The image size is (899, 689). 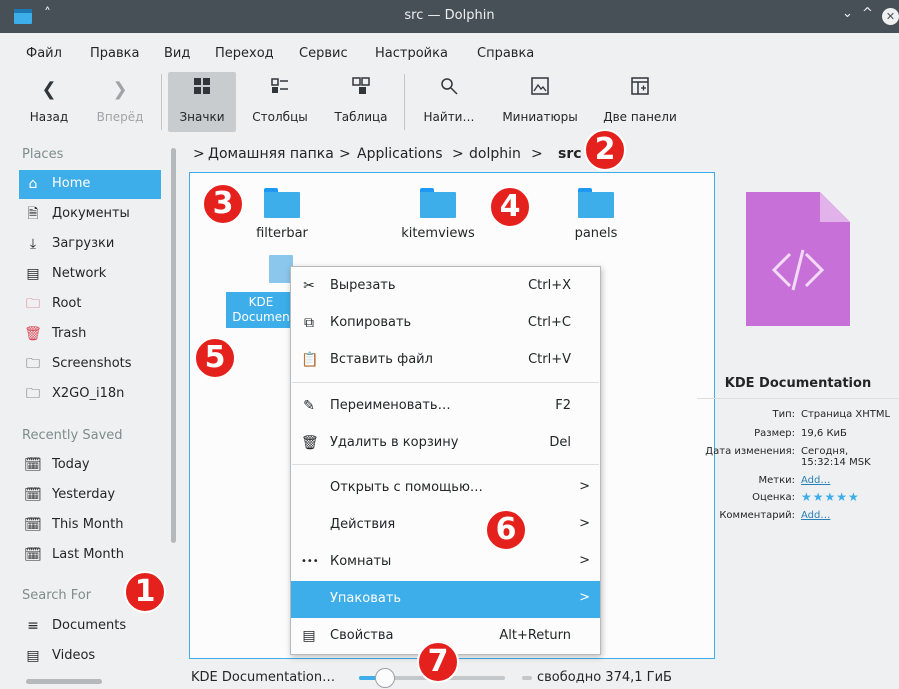 I want to click on menu-item-compress: Упаковать >, so click(x=445, y=599).